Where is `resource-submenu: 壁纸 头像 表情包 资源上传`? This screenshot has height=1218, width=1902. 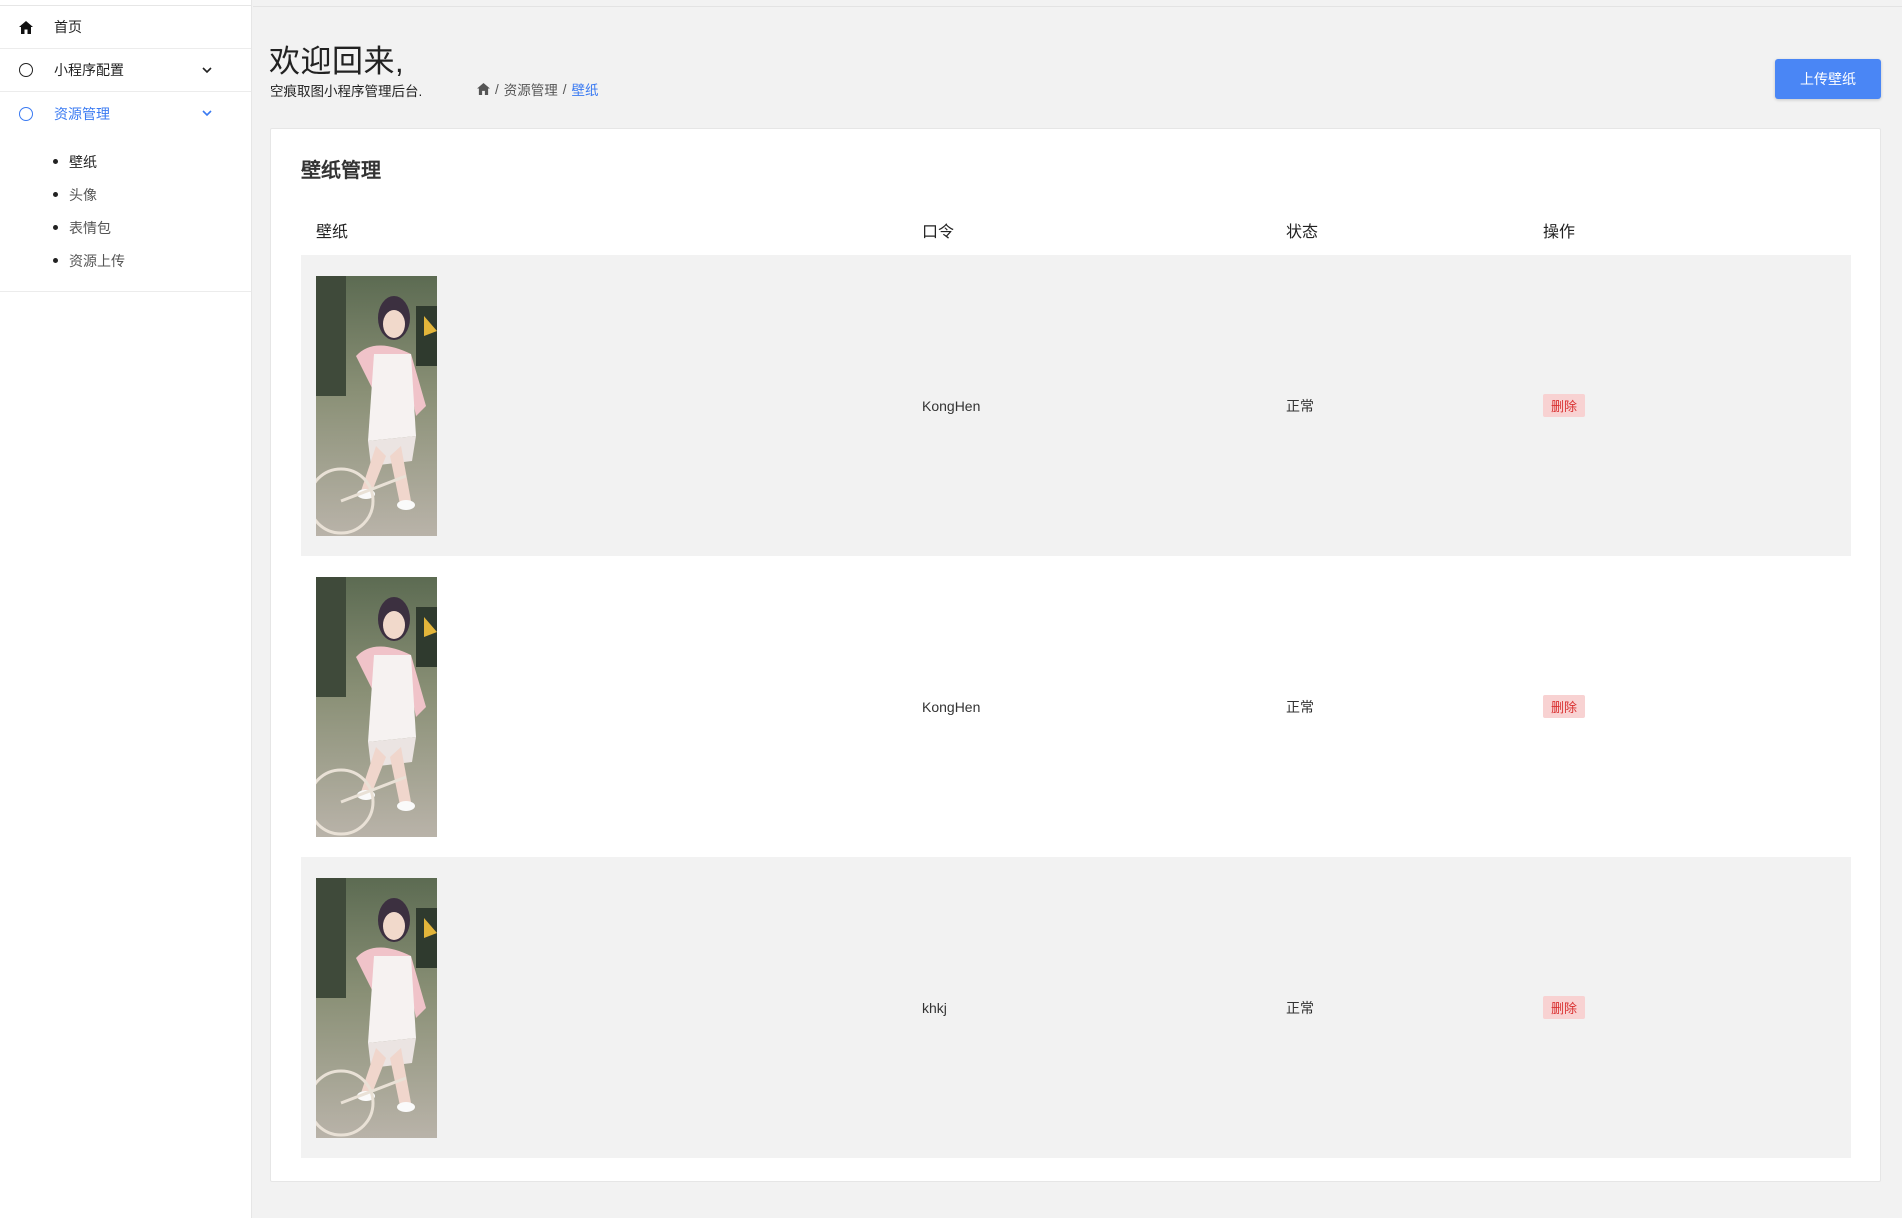
resource-submenu: 壁纸 头像 表情包 资源上传 is located at coordinates (125, 213).